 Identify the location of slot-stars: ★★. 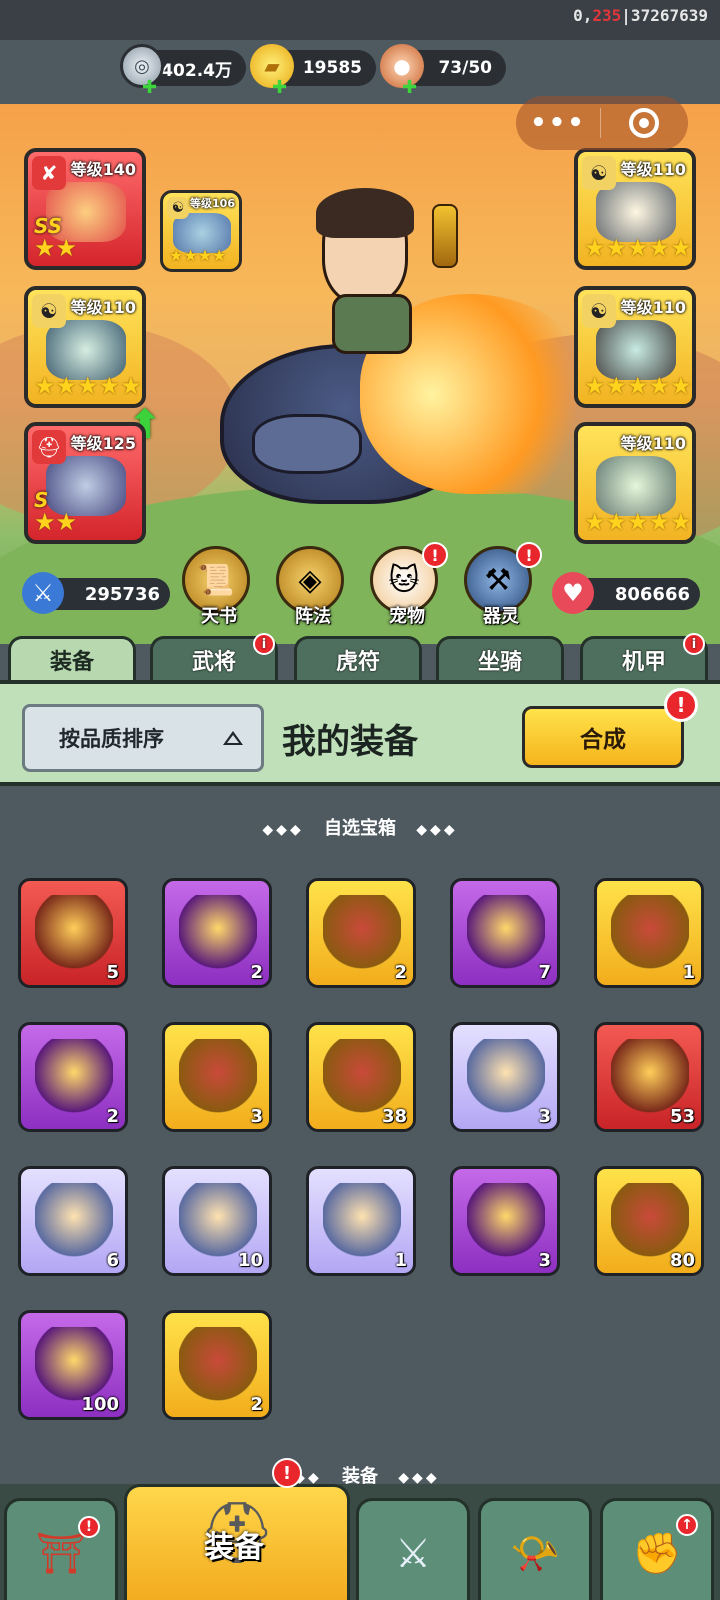
(56, 248).